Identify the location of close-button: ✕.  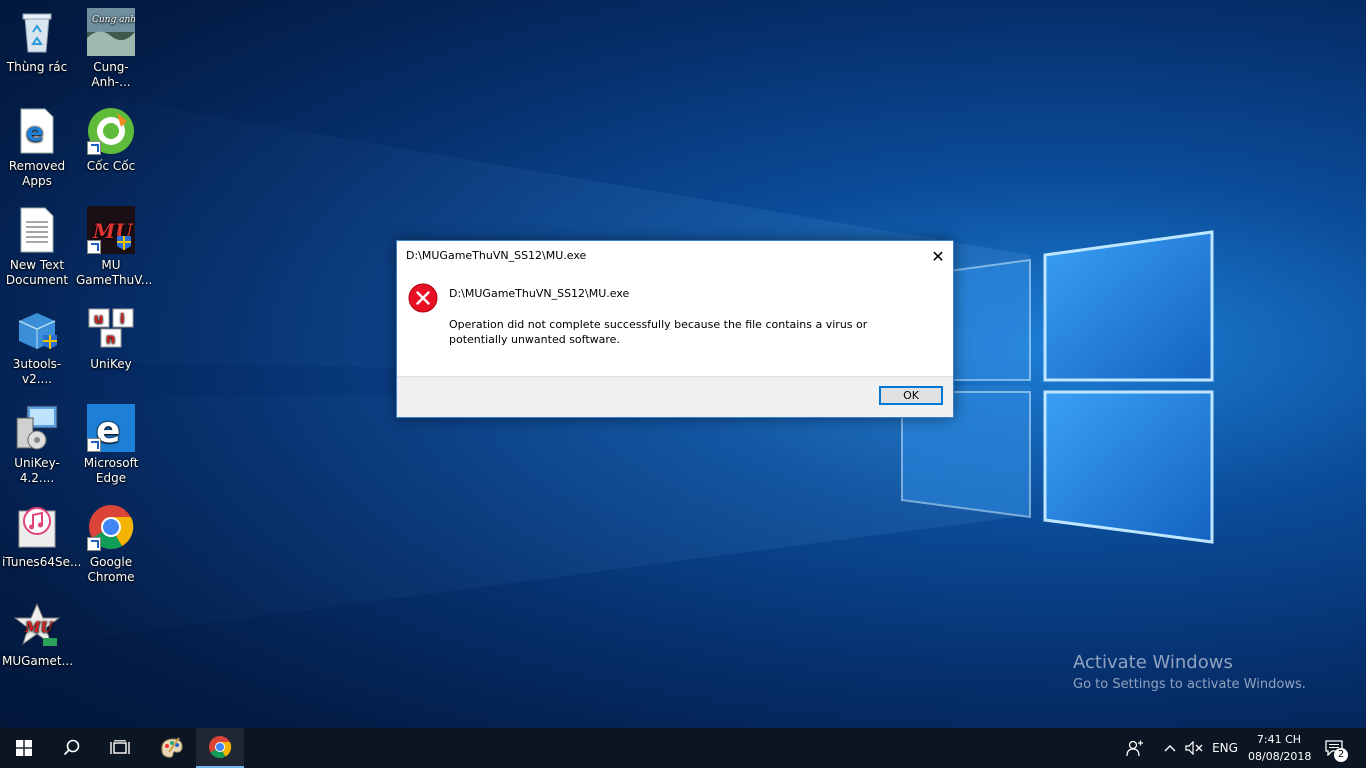
(938, 256).